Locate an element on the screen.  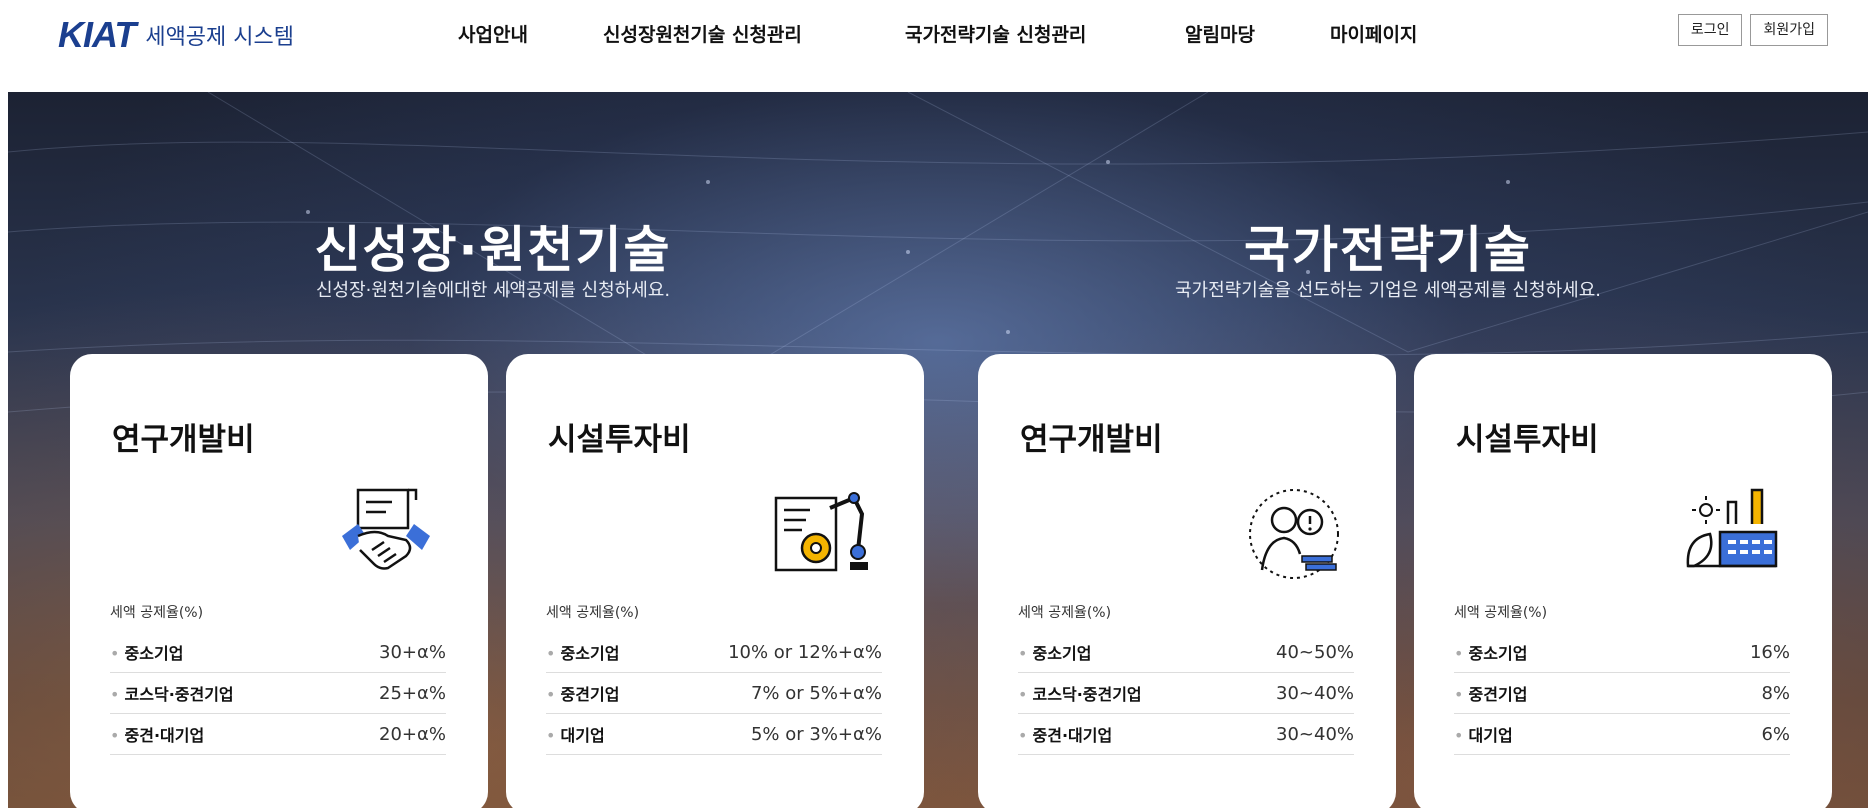
table-row: 코스닥·중견기업 30~40% is located at coordinates (1186, 693).